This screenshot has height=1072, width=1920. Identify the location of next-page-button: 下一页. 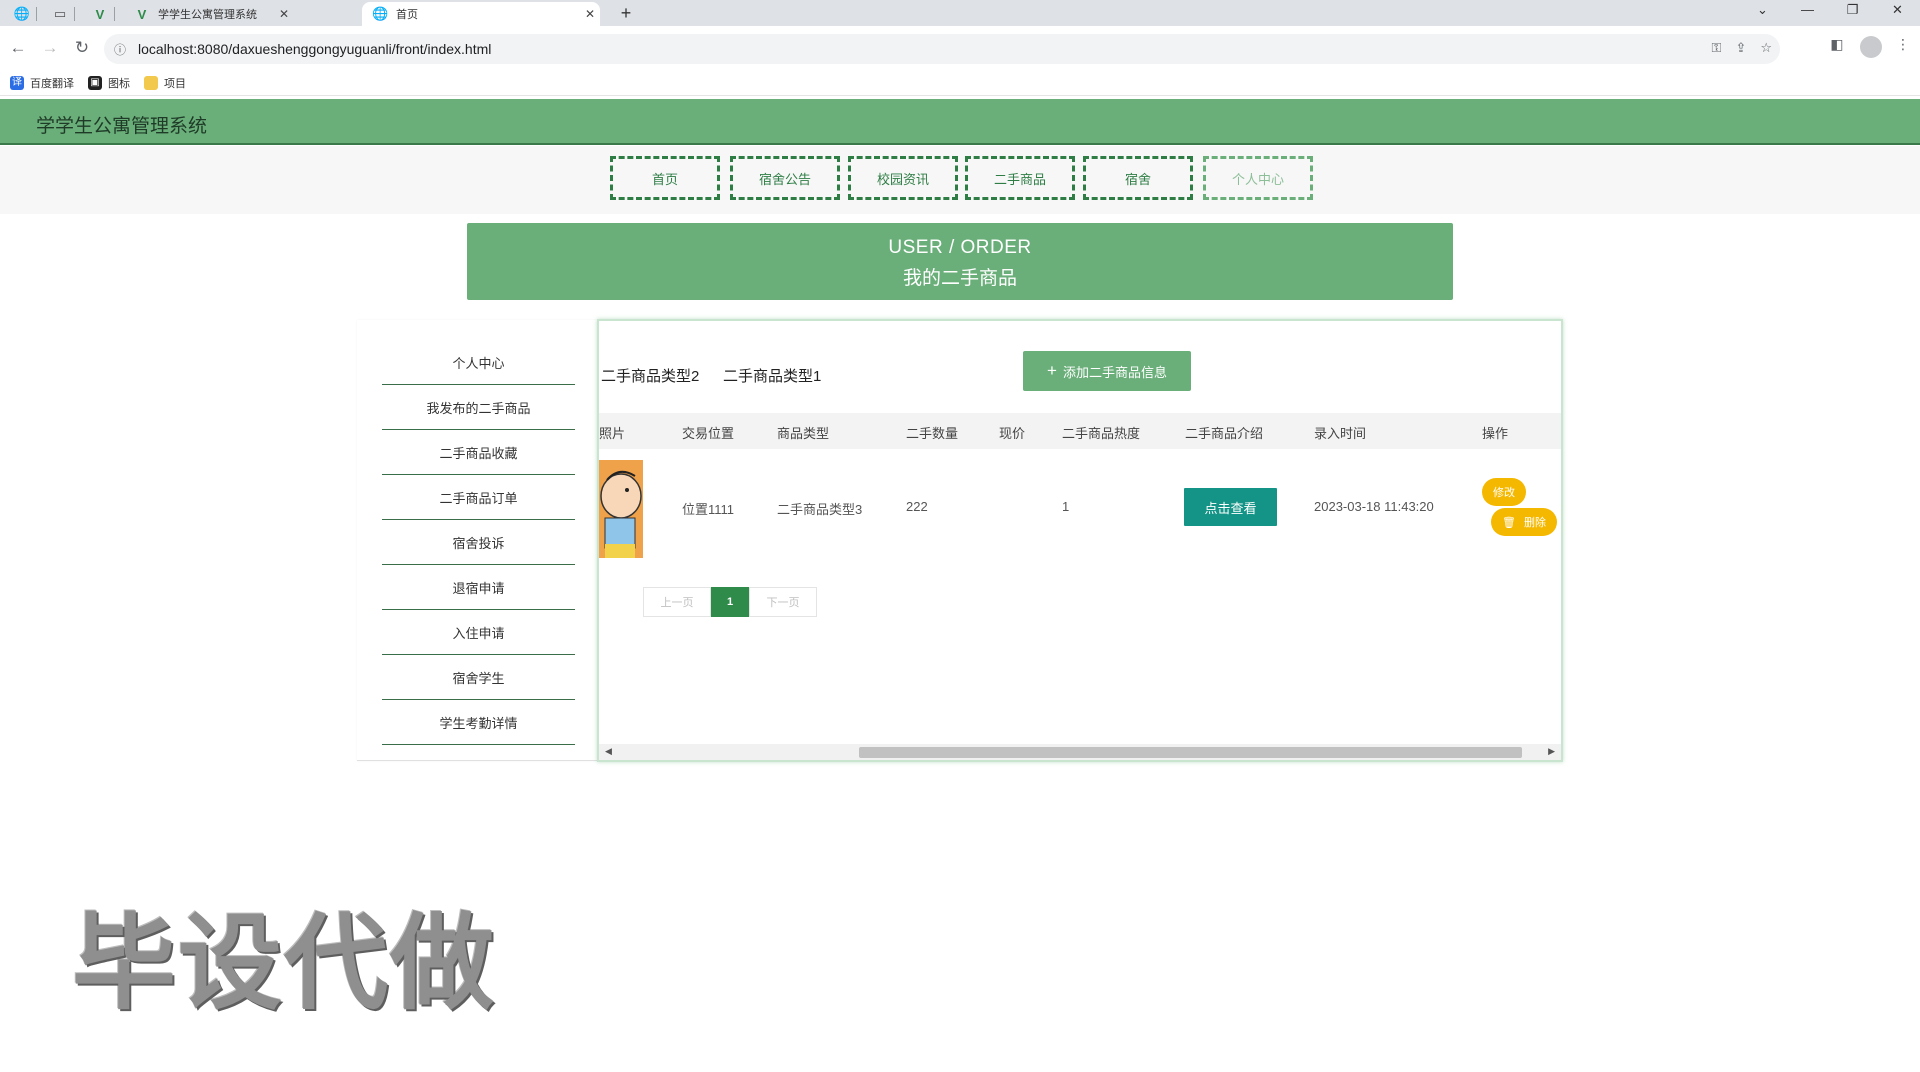
(783, 602).